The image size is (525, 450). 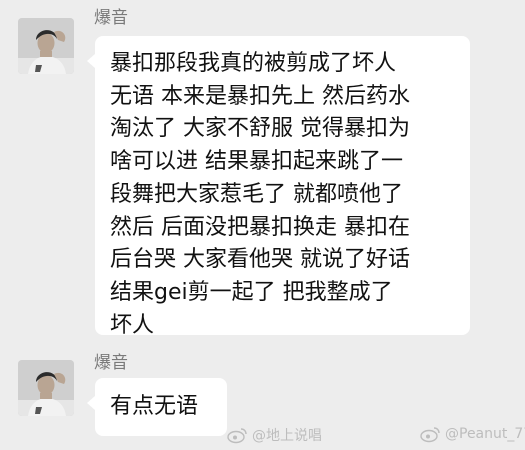 What do you see at coordinates (287, 436) in the screenshot?
I see `watermark-text: @地上说唱` at bounding box center [287, 436].